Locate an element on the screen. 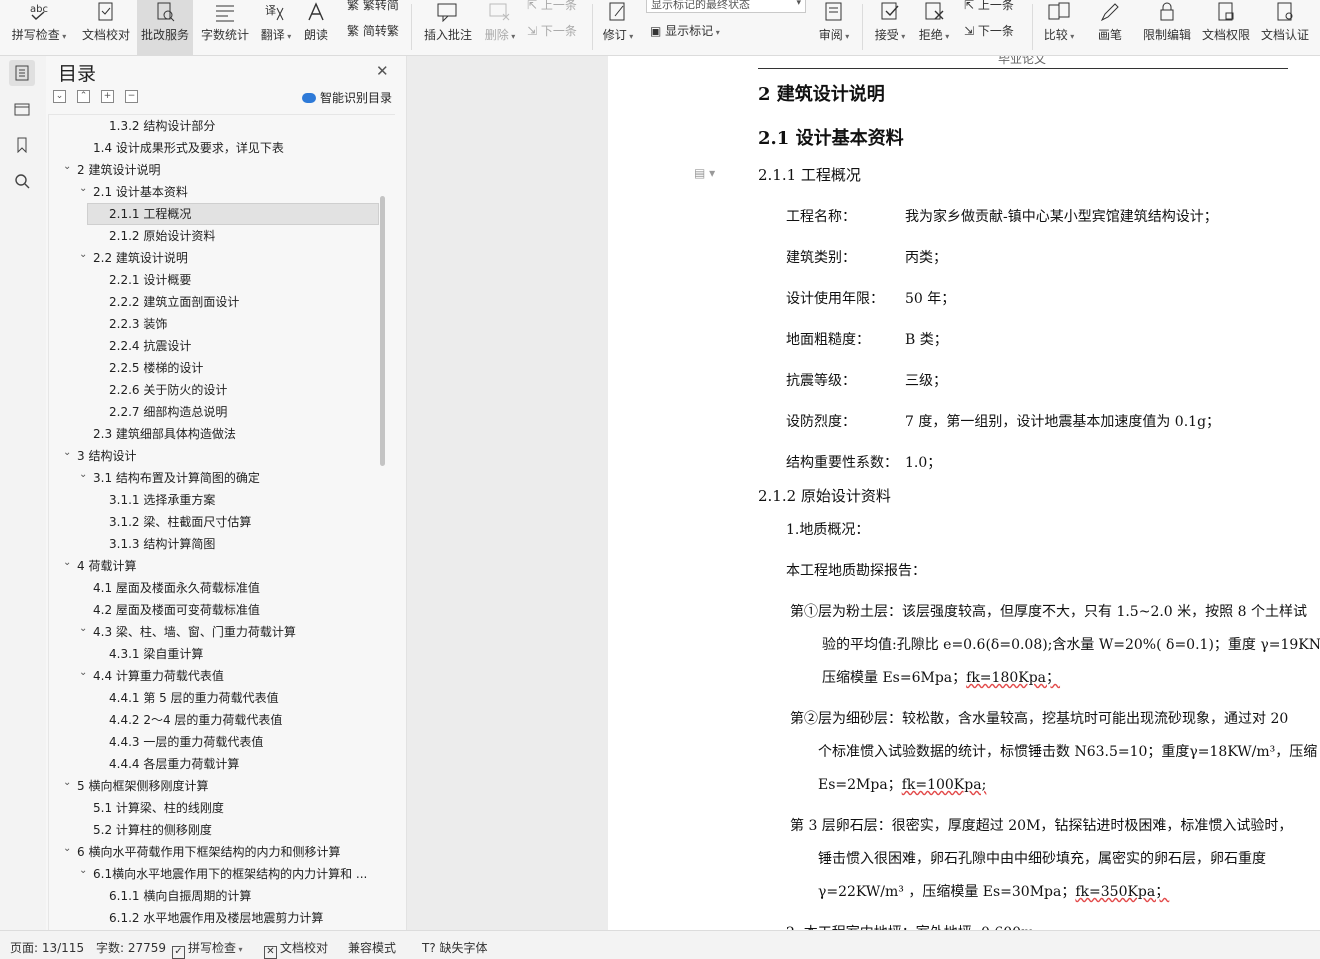  toc-item: 2.2.1 设计概要 is located at coordinates (219, 280).